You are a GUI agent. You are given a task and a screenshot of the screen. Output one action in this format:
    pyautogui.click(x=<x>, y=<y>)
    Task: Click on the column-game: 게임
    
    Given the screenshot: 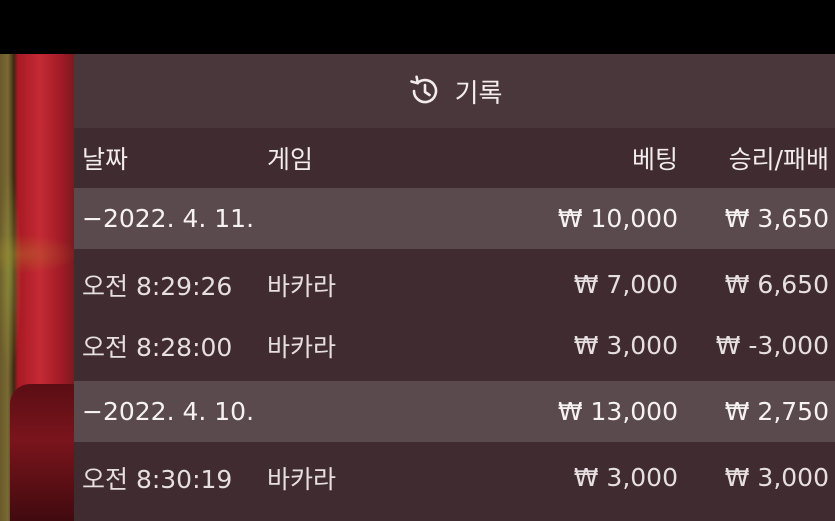 What is the action you would take?
    pyautogui.click(x=290, y=159)
    